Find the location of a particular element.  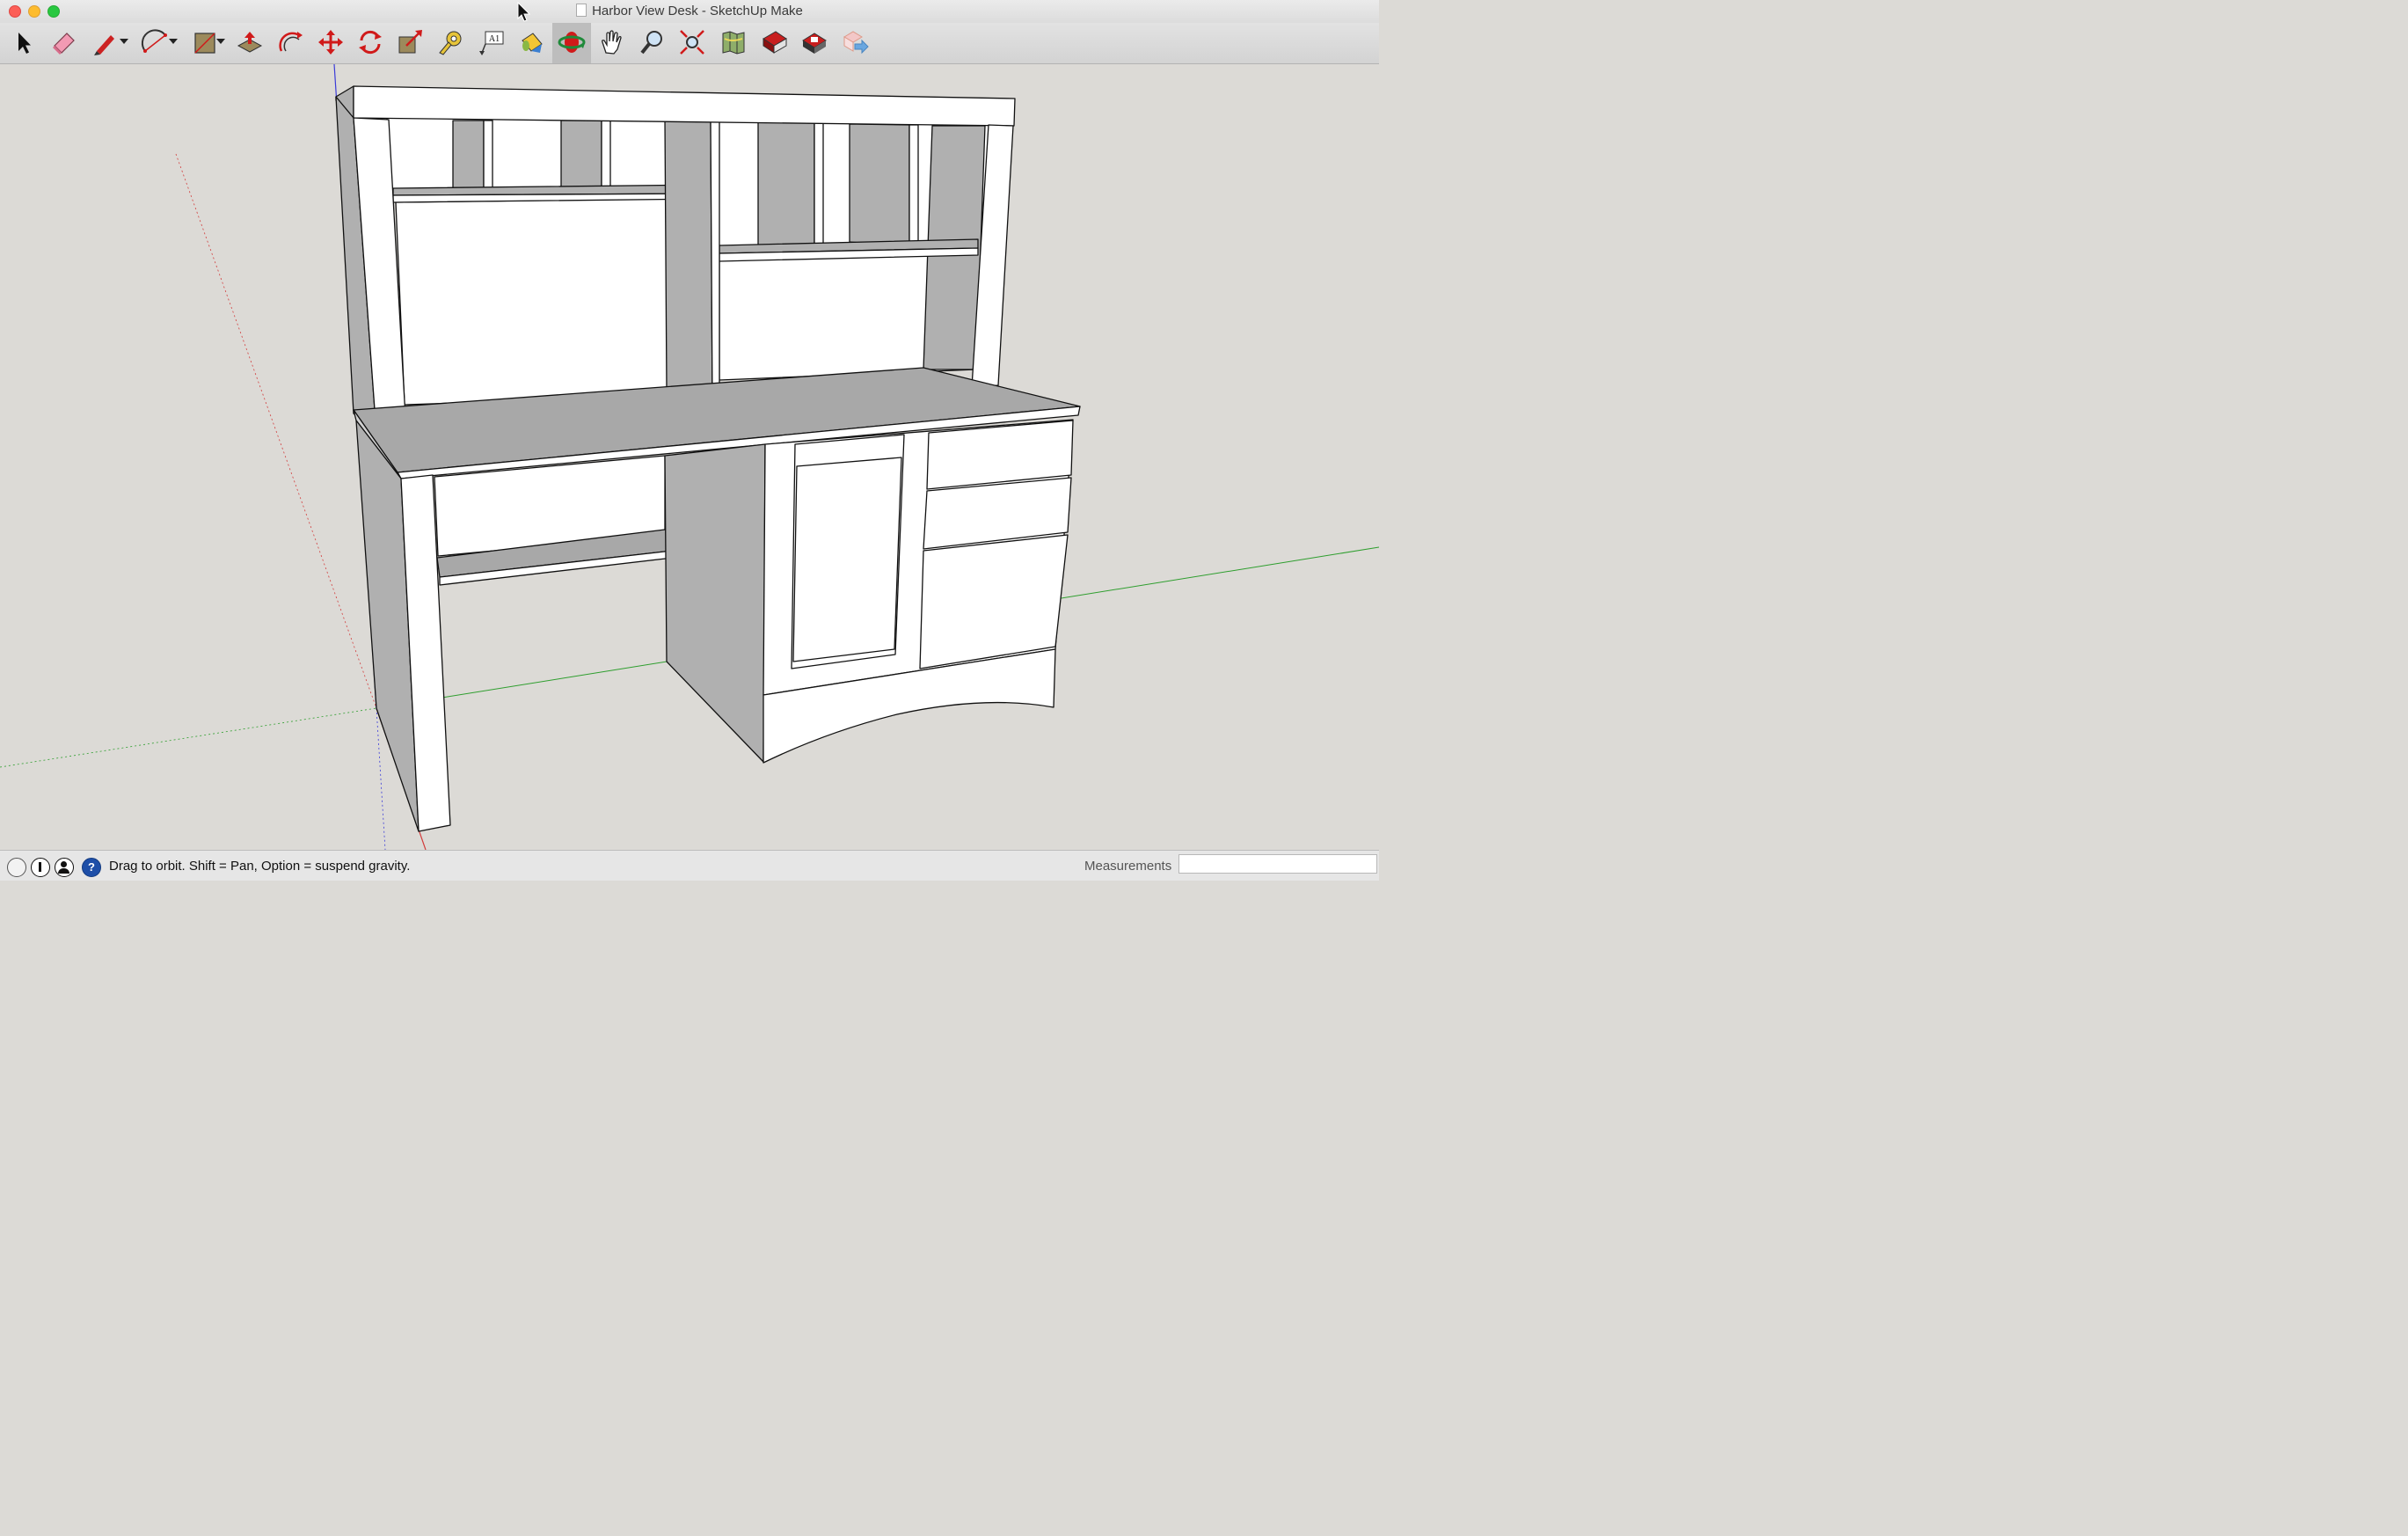

zoom-tool-button is located at coordinates (652, 43).